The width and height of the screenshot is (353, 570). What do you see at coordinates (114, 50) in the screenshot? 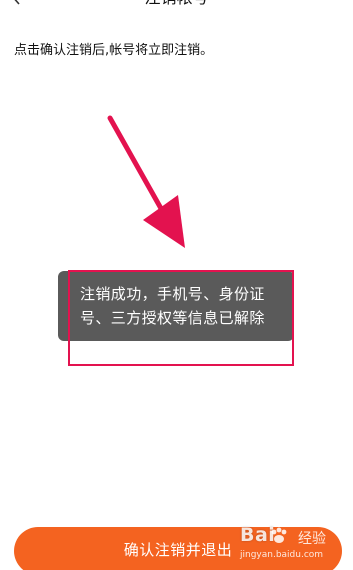
I see `description-text: 点击确认注销后,帐号将立即注销。` at bounding box center [114, 50].